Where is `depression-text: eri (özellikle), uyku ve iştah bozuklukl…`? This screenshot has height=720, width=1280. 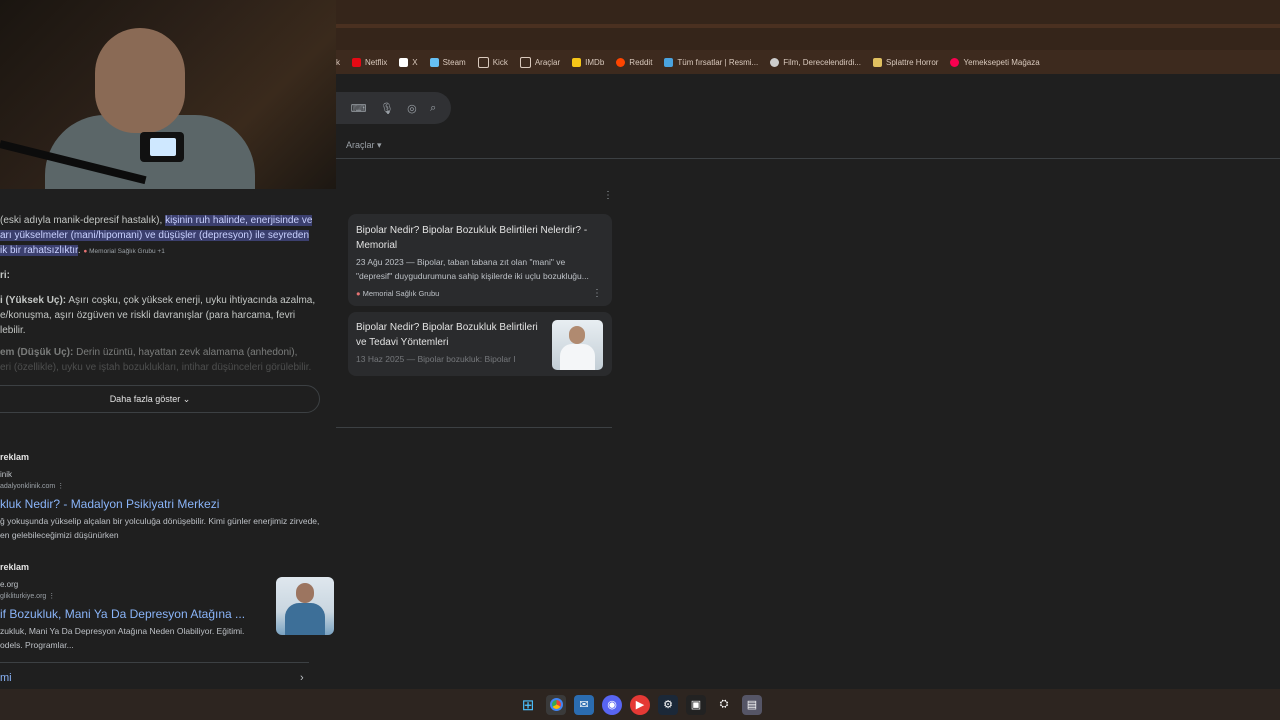
depression-text: eri (özellikle), uyku ve iştah bozuklukl… is located at coordinates (156, 367).